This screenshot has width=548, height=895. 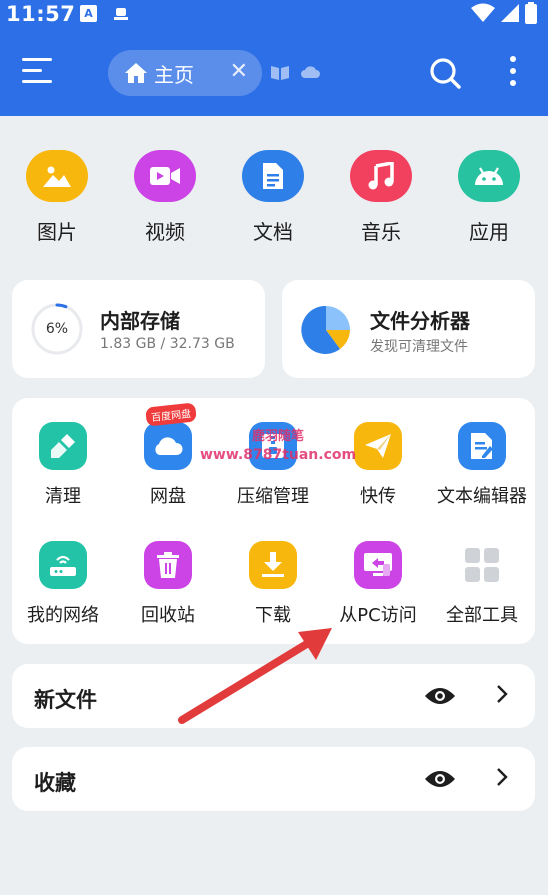 I want to click on broom-icon, so click(x=63, y=446).